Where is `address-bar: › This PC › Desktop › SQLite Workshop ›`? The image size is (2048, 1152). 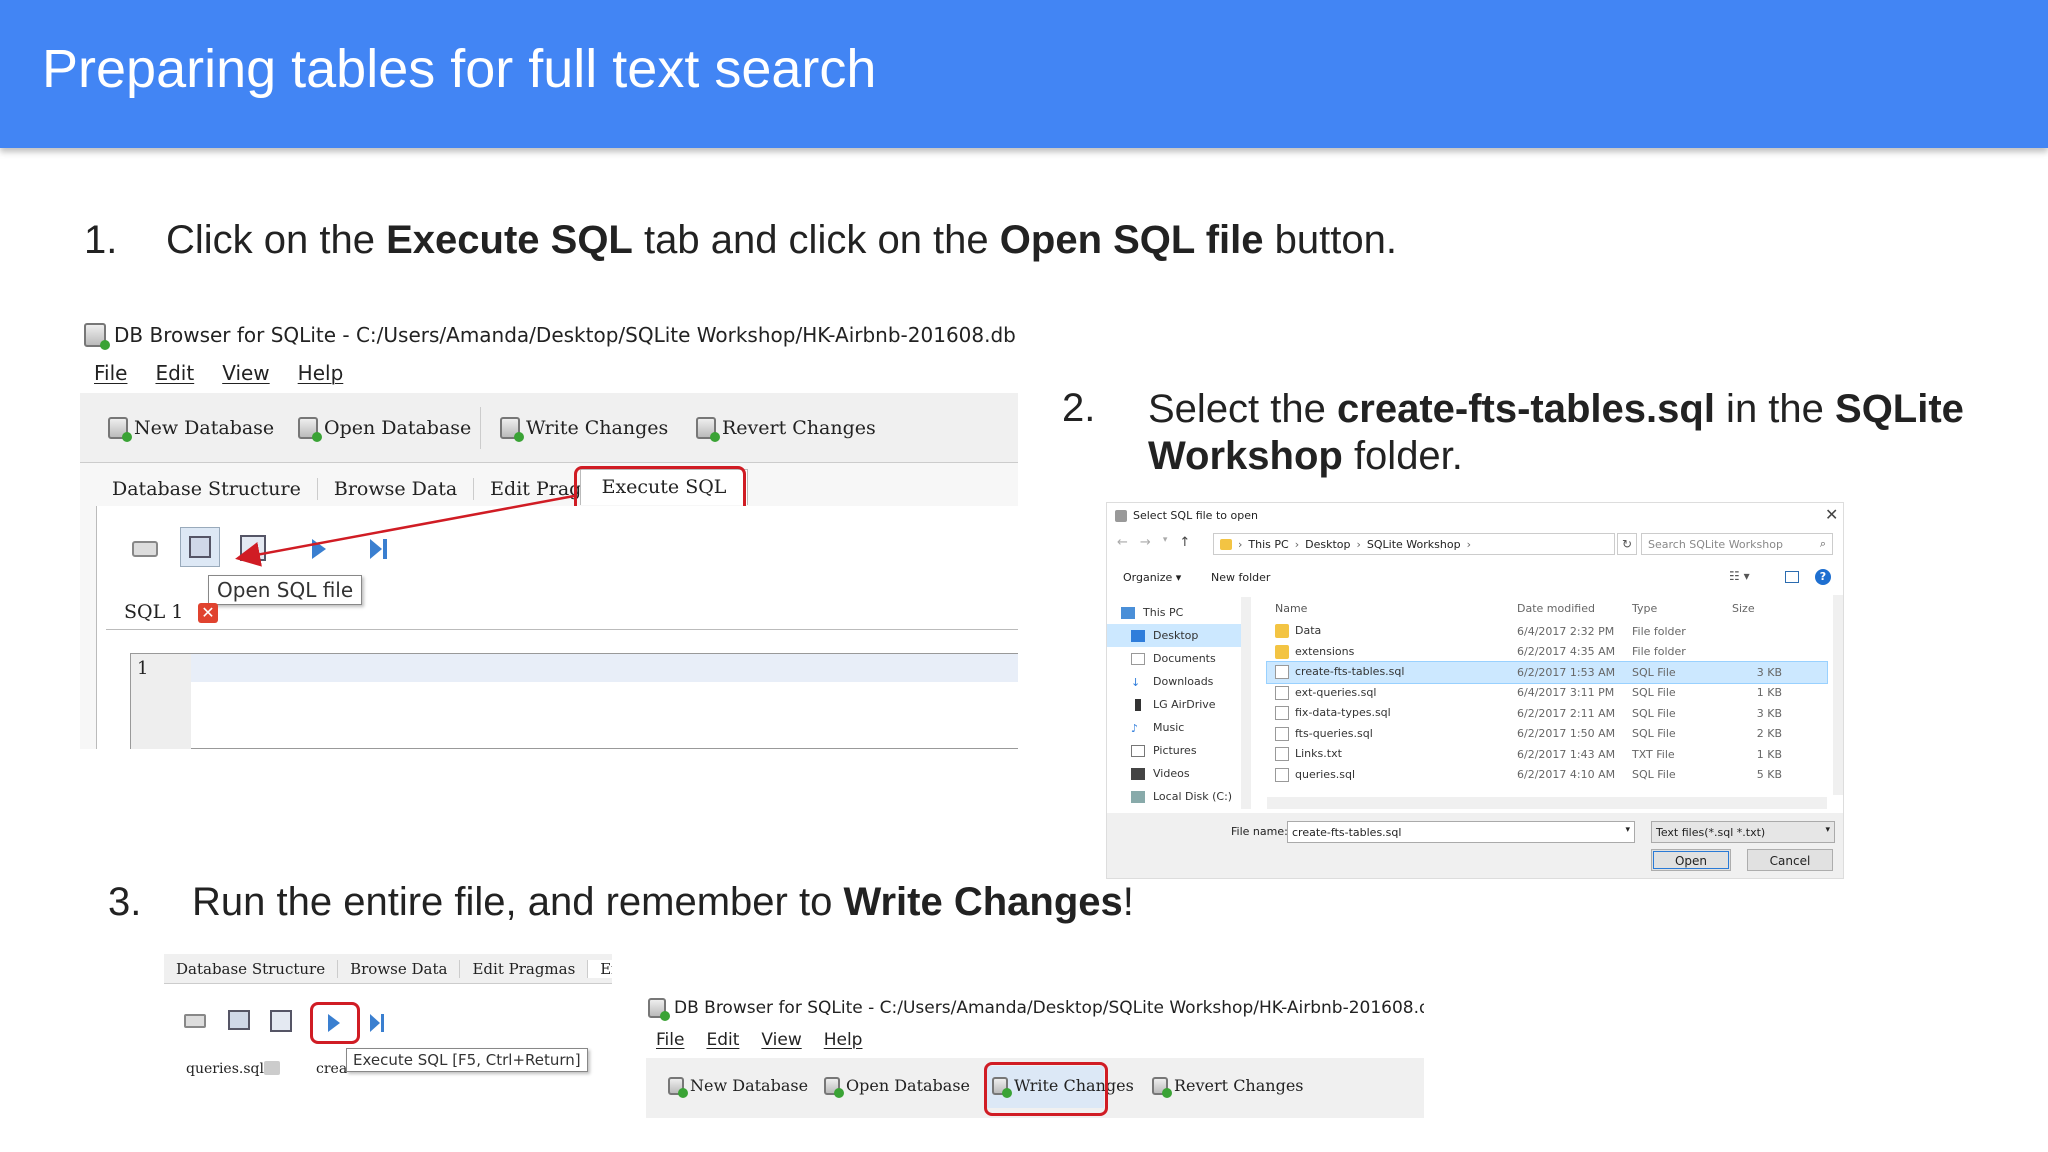 address-bar: › This PC › Desktop › SQLite Workshop › is located at coordinates (1414, 544).